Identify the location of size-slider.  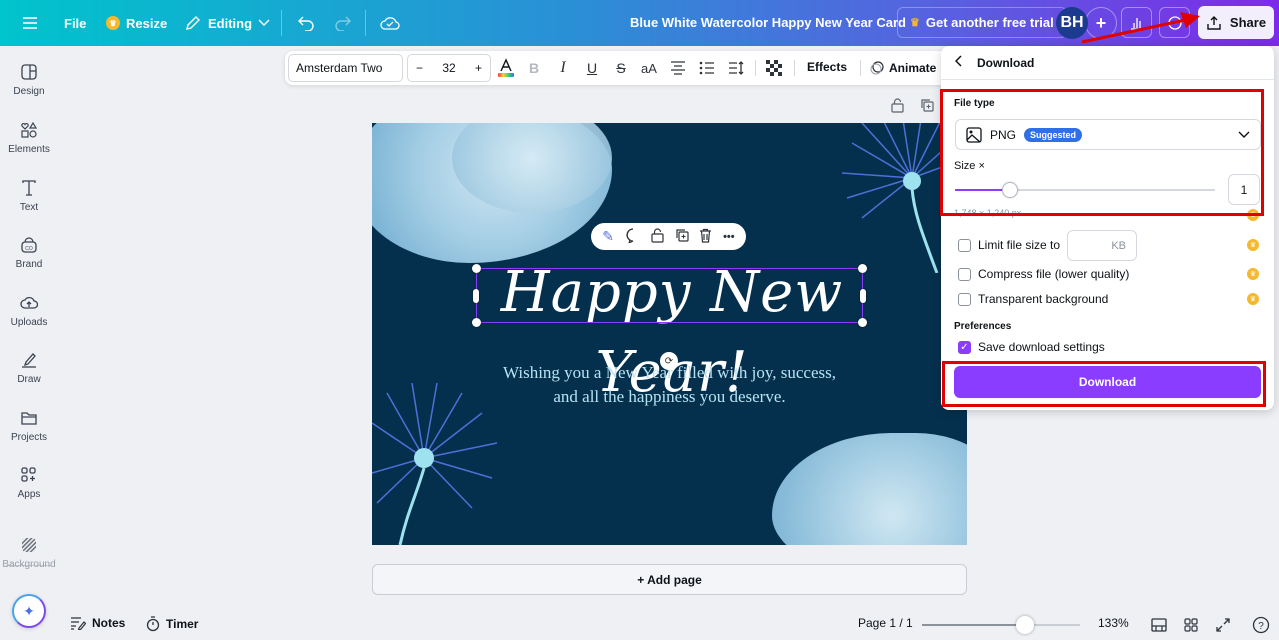
(1085, 190).